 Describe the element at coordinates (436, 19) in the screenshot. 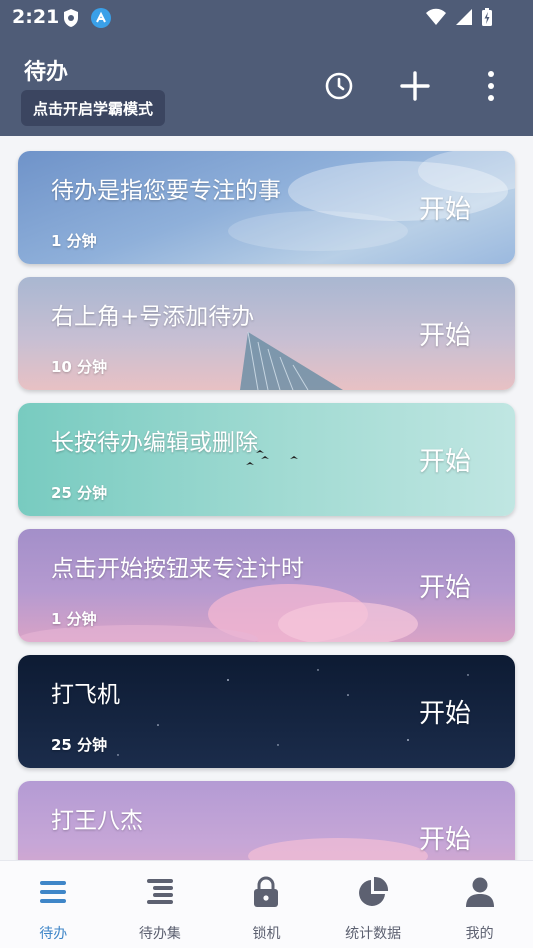

I see `wifi-icon` at that location.